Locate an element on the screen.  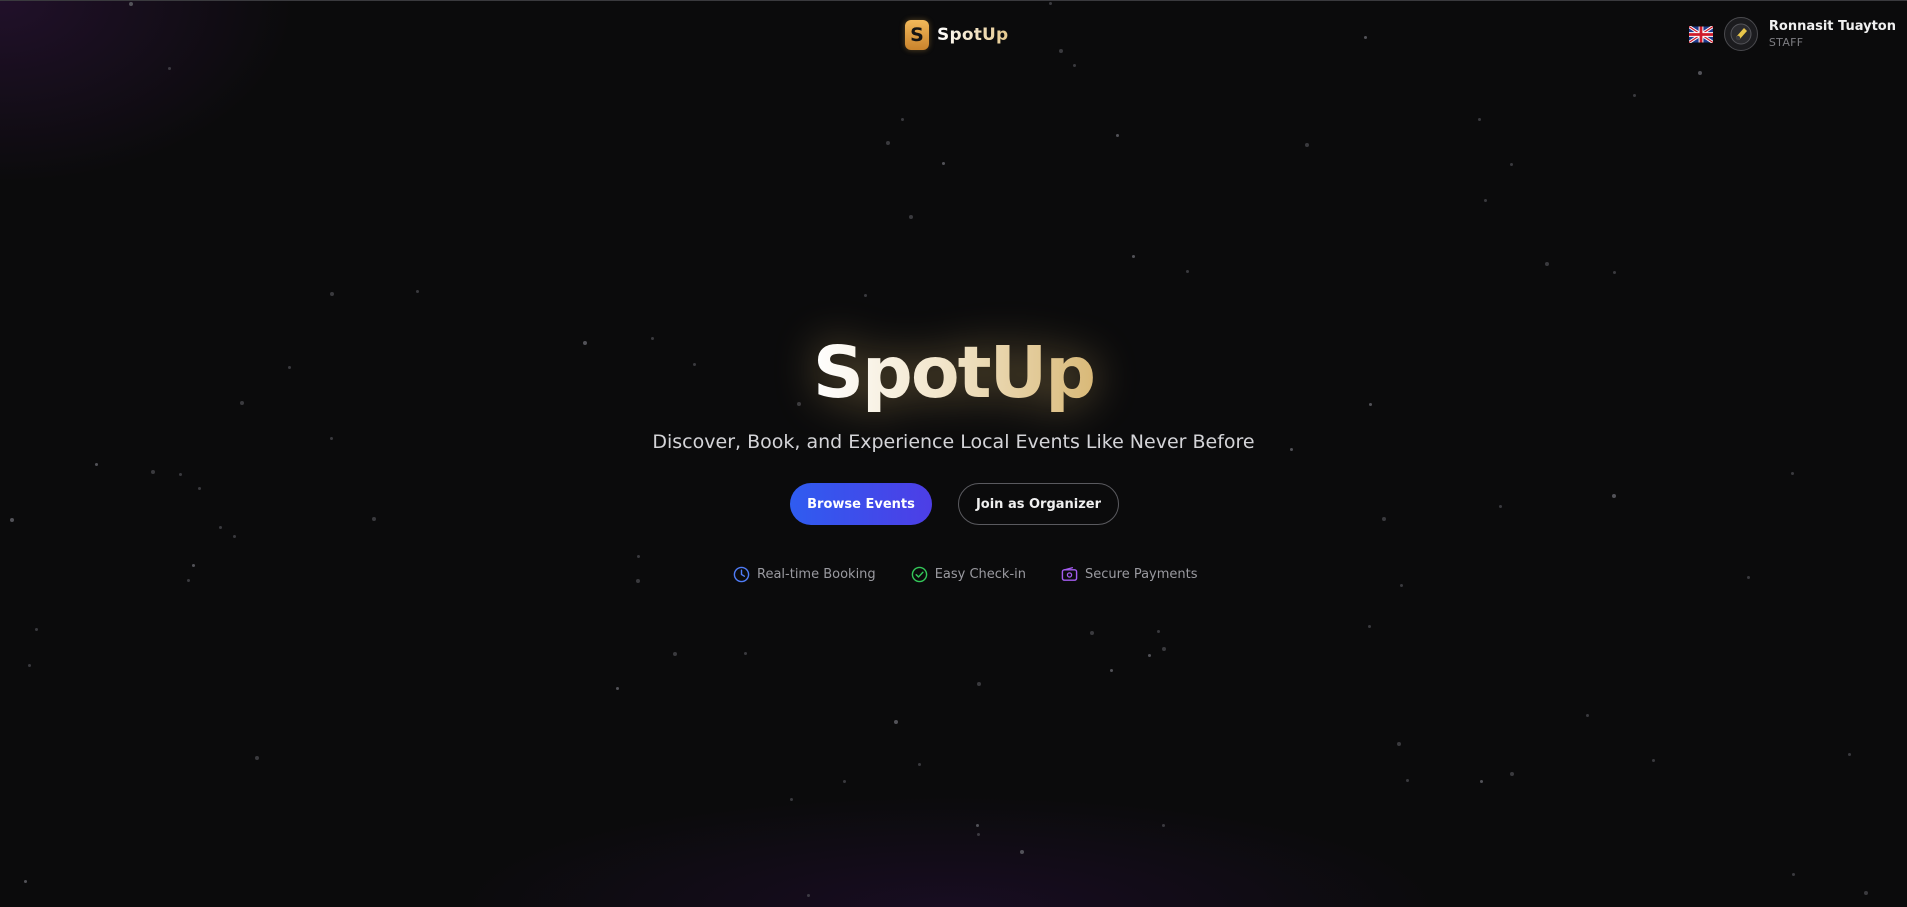
avatar is located at coordinates (1740, 34).